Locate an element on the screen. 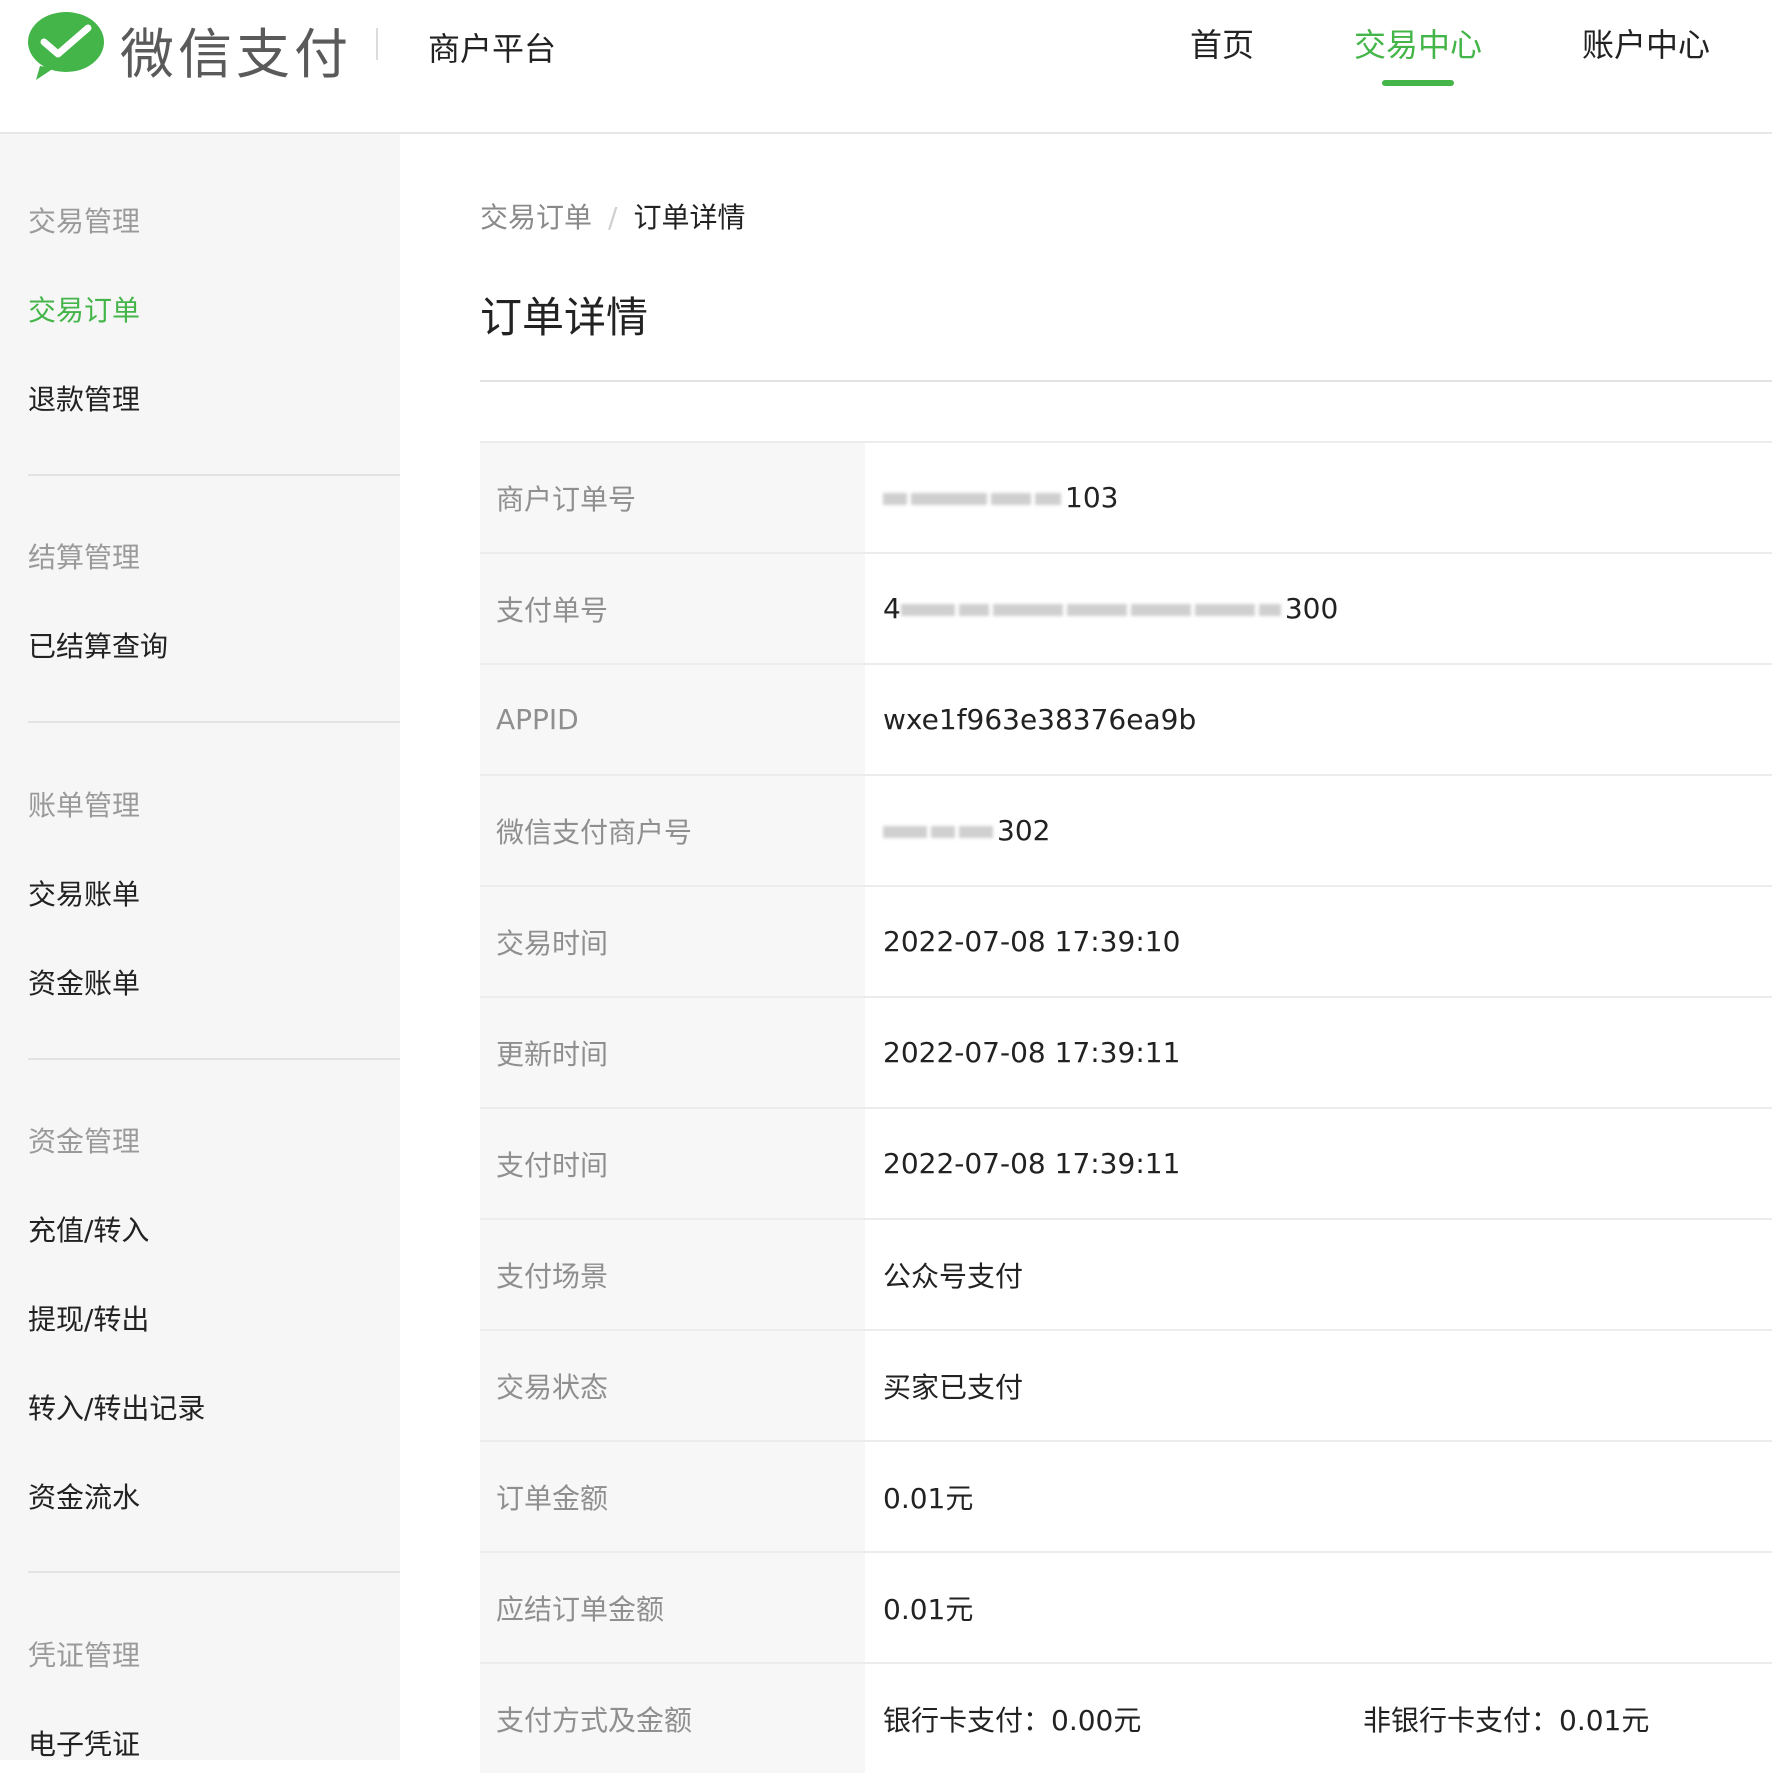 The image size is (1772, 1773). detail-value-masked: 302 is located at coordinates (1318, 830).